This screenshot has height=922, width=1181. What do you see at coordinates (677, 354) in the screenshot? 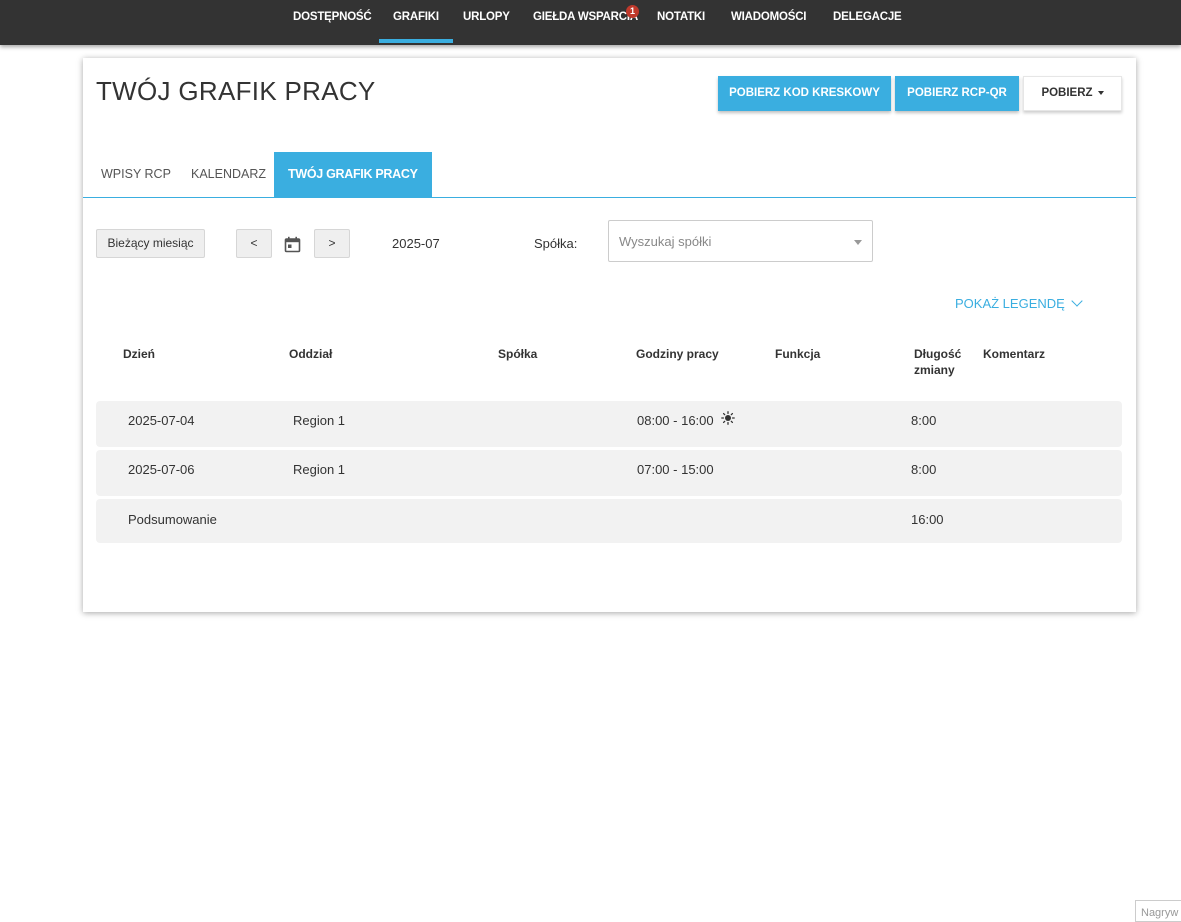
I see `header-hours: Godziny pracy` at bounding box center [677, 354].